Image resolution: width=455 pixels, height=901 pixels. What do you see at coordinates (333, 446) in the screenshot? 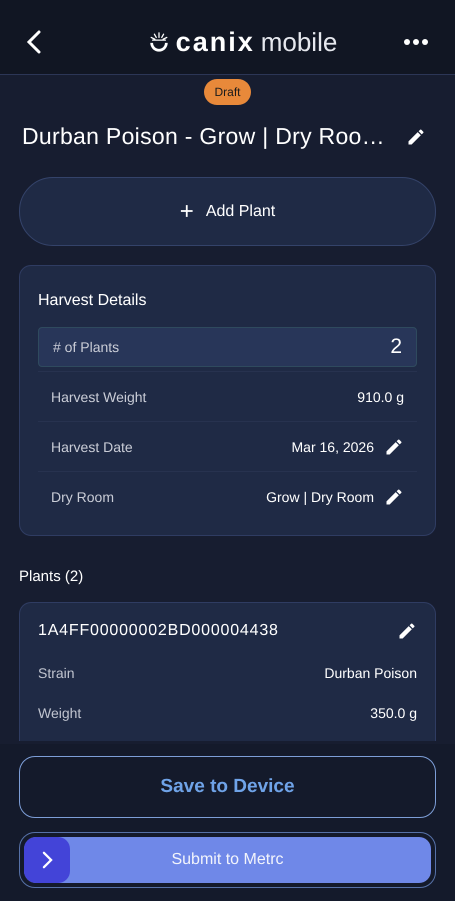
I see `detail-value: Mar 16, 2026` at bounding box center [333, 446].